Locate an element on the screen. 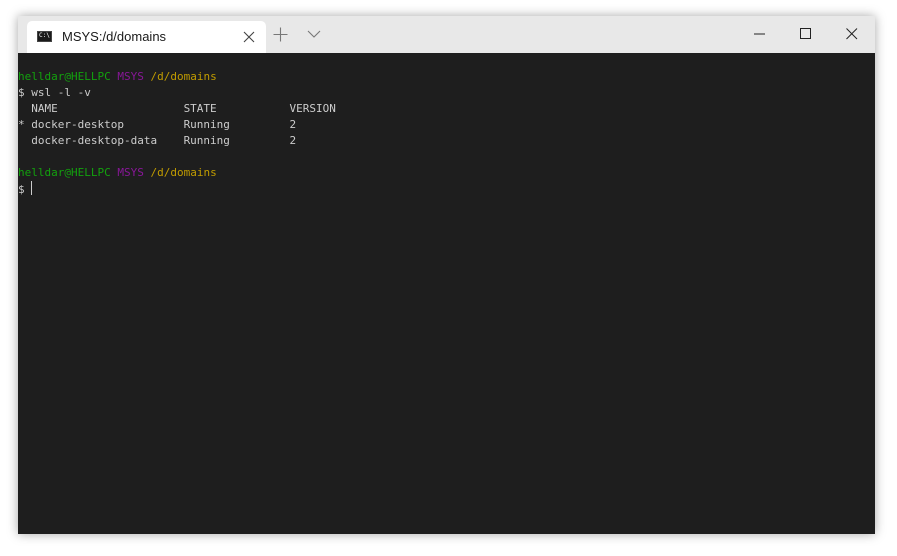  new-tab-plus-icon is located at coordinates (280, 34).